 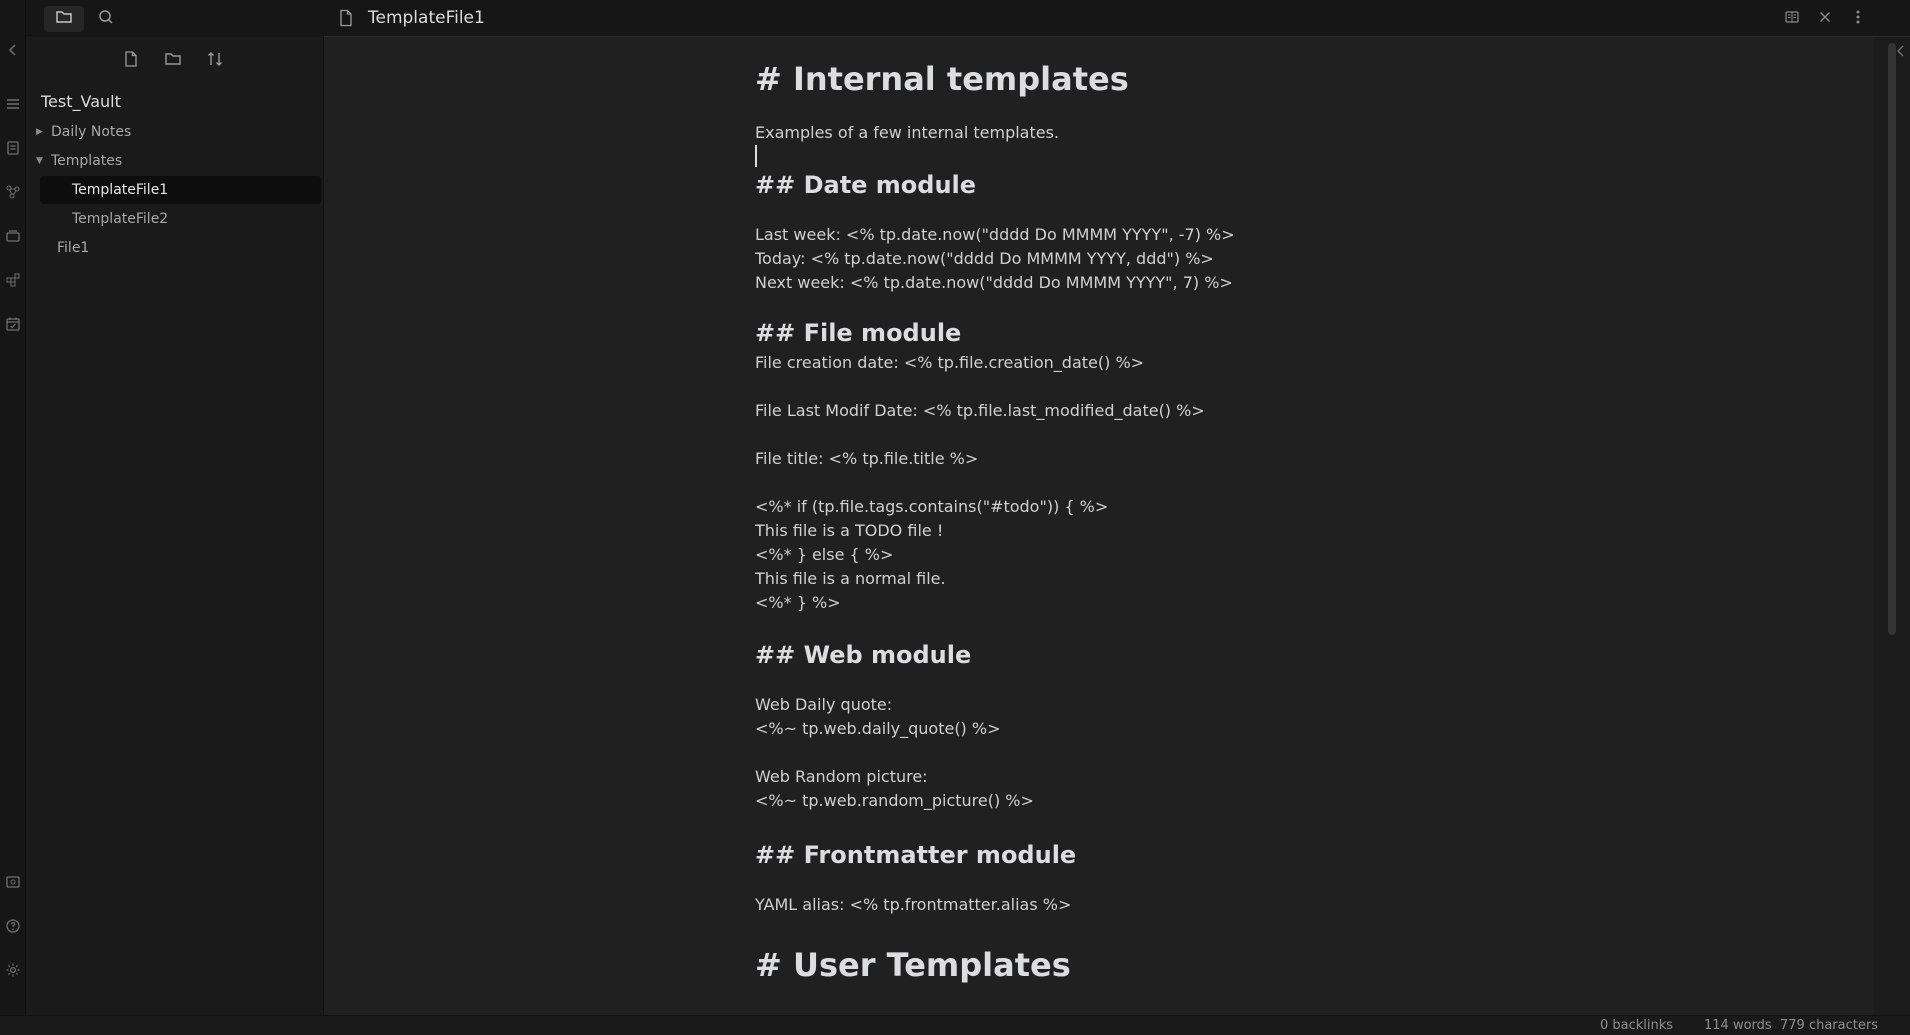 What do you see at coordinates (73, 248) in the screenshot?
I see `file-label: File1` at bounding box center [73, 248].